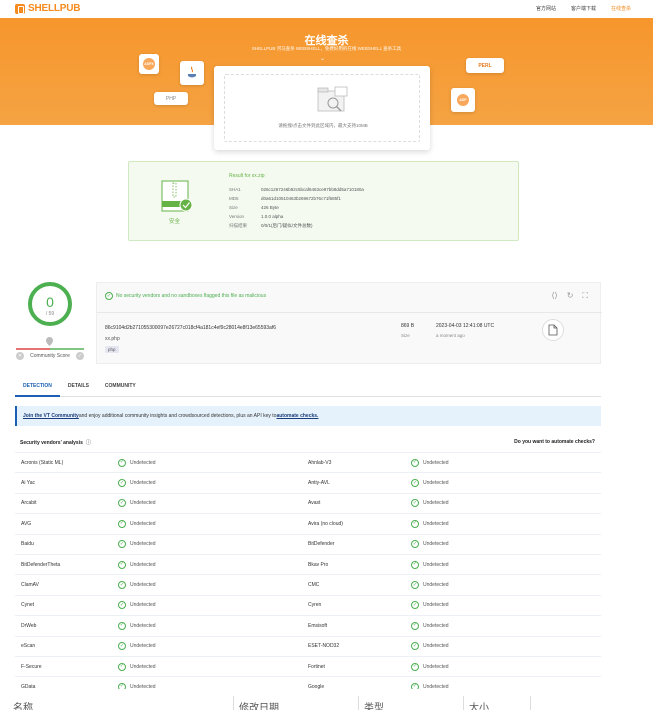  What do you see at coordinates (554, 296) in the screenshot?
I see `code-icon: ⟨⟩` at bounding box center [554, 296].